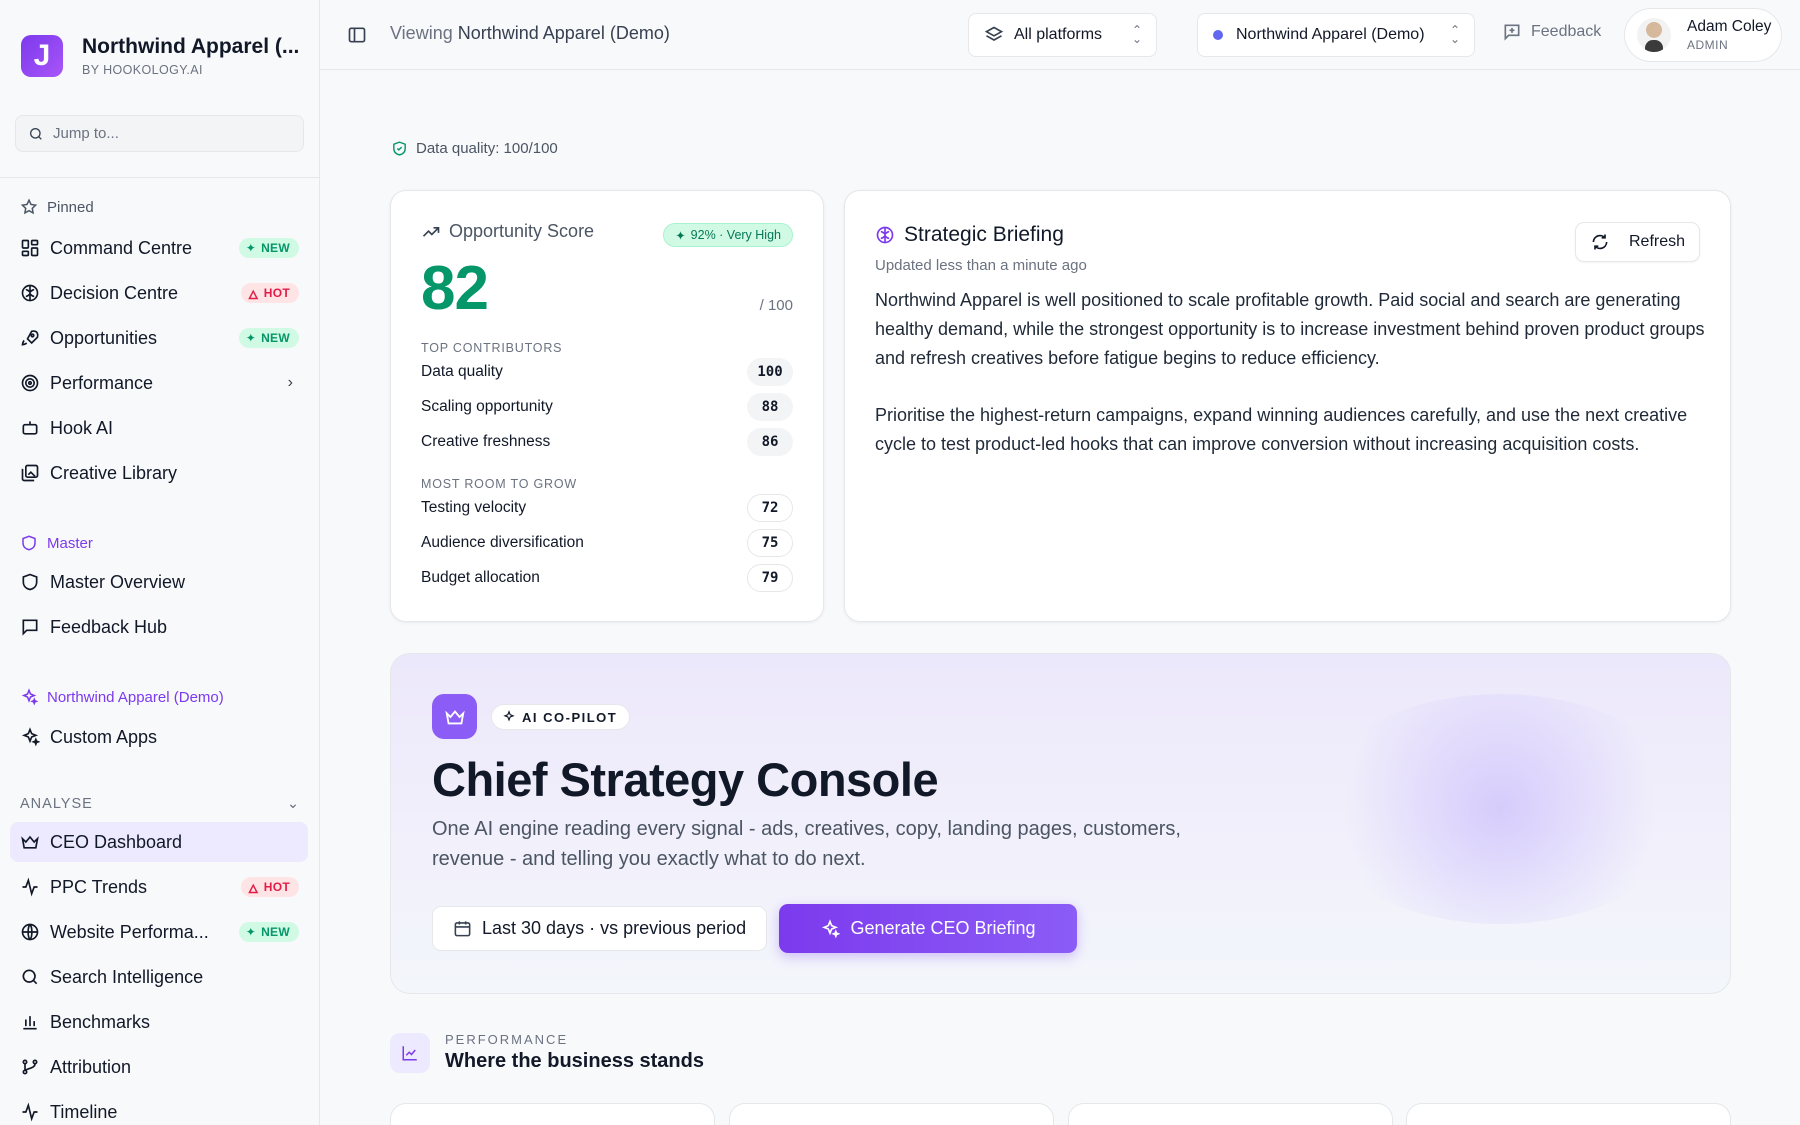 The height and width of the screenshot is (1125, 1800). I want to click on list-item: Scaling opportunity 88, so click(607, 407).